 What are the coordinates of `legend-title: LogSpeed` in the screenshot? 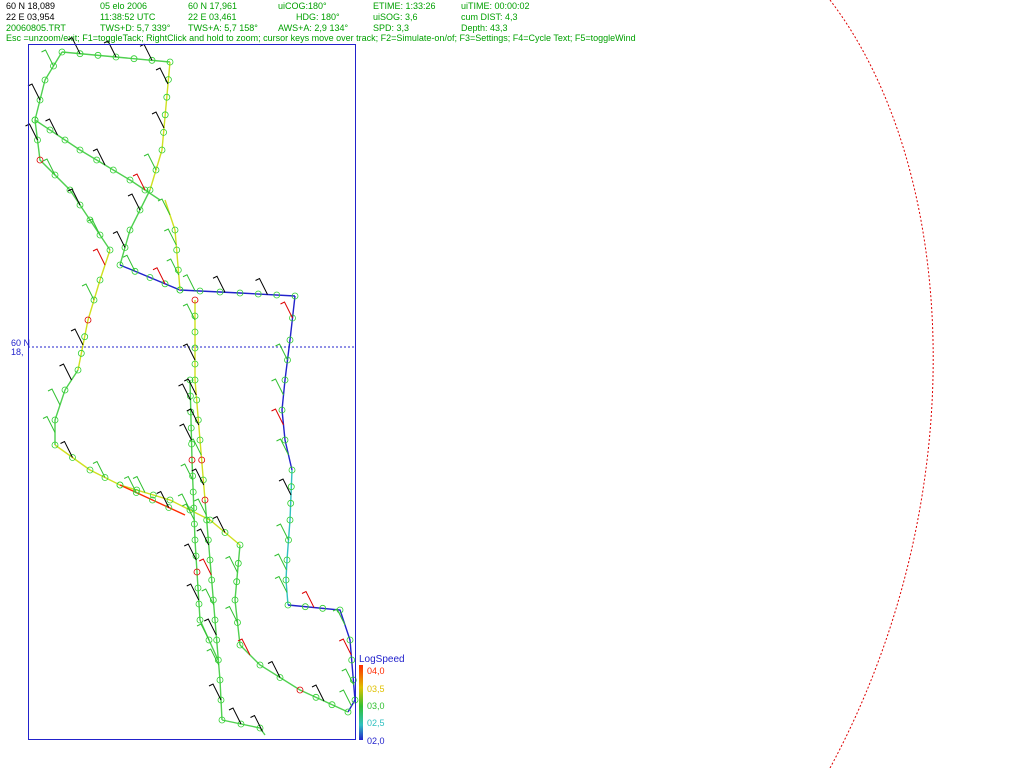 It's located at (382, 659).